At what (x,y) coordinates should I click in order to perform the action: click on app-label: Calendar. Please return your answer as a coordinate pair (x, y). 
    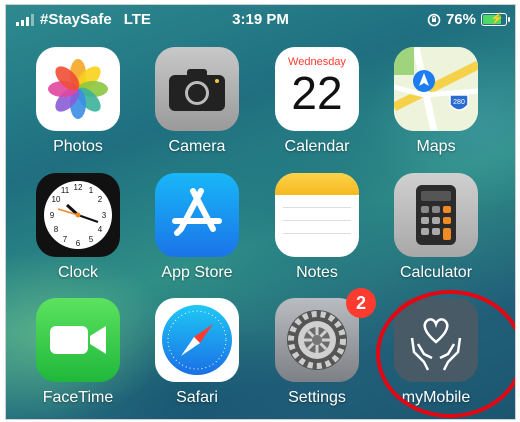
    Looking at the image, I should click on (317, 146).